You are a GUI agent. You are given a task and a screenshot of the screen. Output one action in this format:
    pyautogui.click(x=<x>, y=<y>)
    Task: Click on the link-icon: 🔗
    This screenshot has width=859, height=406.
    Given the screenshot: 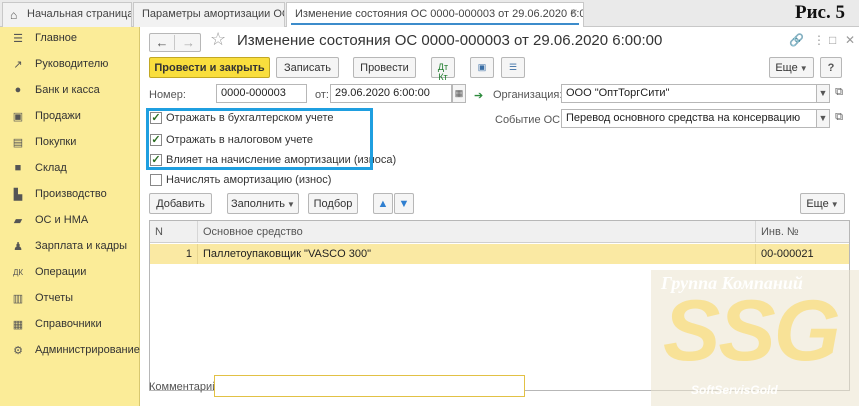 What is the action you would take?
    pyautogui.click(x=796, y=40)
    